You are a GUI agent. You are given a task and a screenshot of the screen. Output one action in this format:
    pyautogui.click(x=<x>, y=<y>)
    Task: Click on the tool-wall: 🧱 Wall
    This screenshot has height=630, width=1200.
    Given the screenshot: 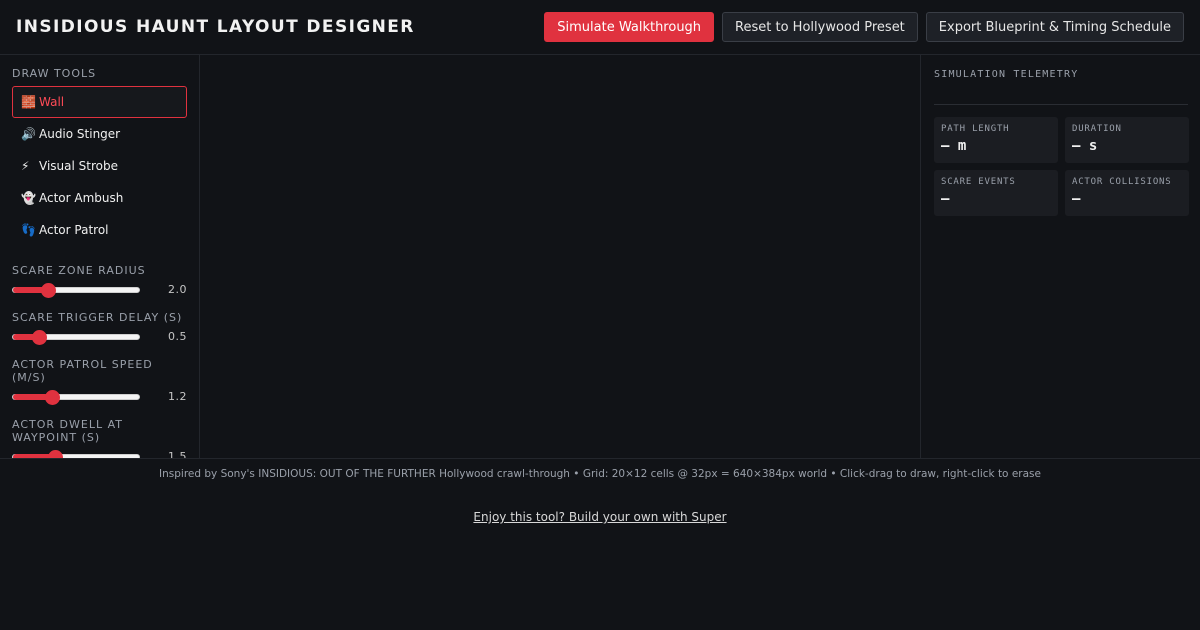 What is the action you would take?
    pyautogui.click(x=99, y=102)
    